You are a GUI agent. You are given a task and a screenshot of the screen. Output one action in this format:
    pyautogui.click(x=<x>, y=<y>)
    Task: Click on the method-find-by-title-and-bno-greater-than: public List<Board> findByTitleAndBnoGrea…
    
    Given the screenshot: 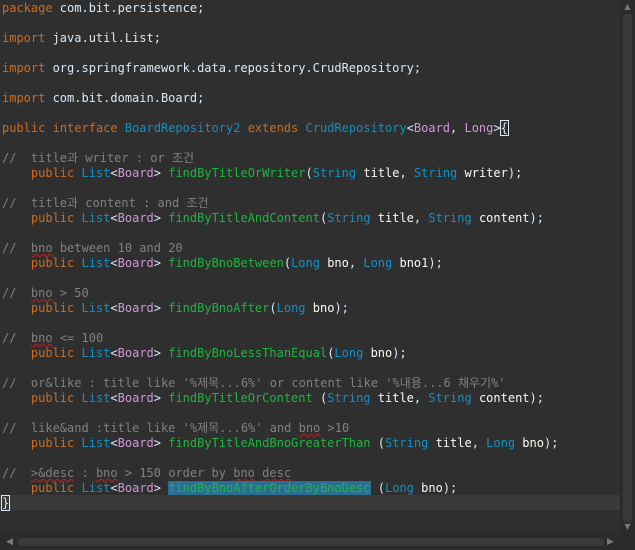 What is the action you would take?
    pyautogui.click(x=280, y=443)
    